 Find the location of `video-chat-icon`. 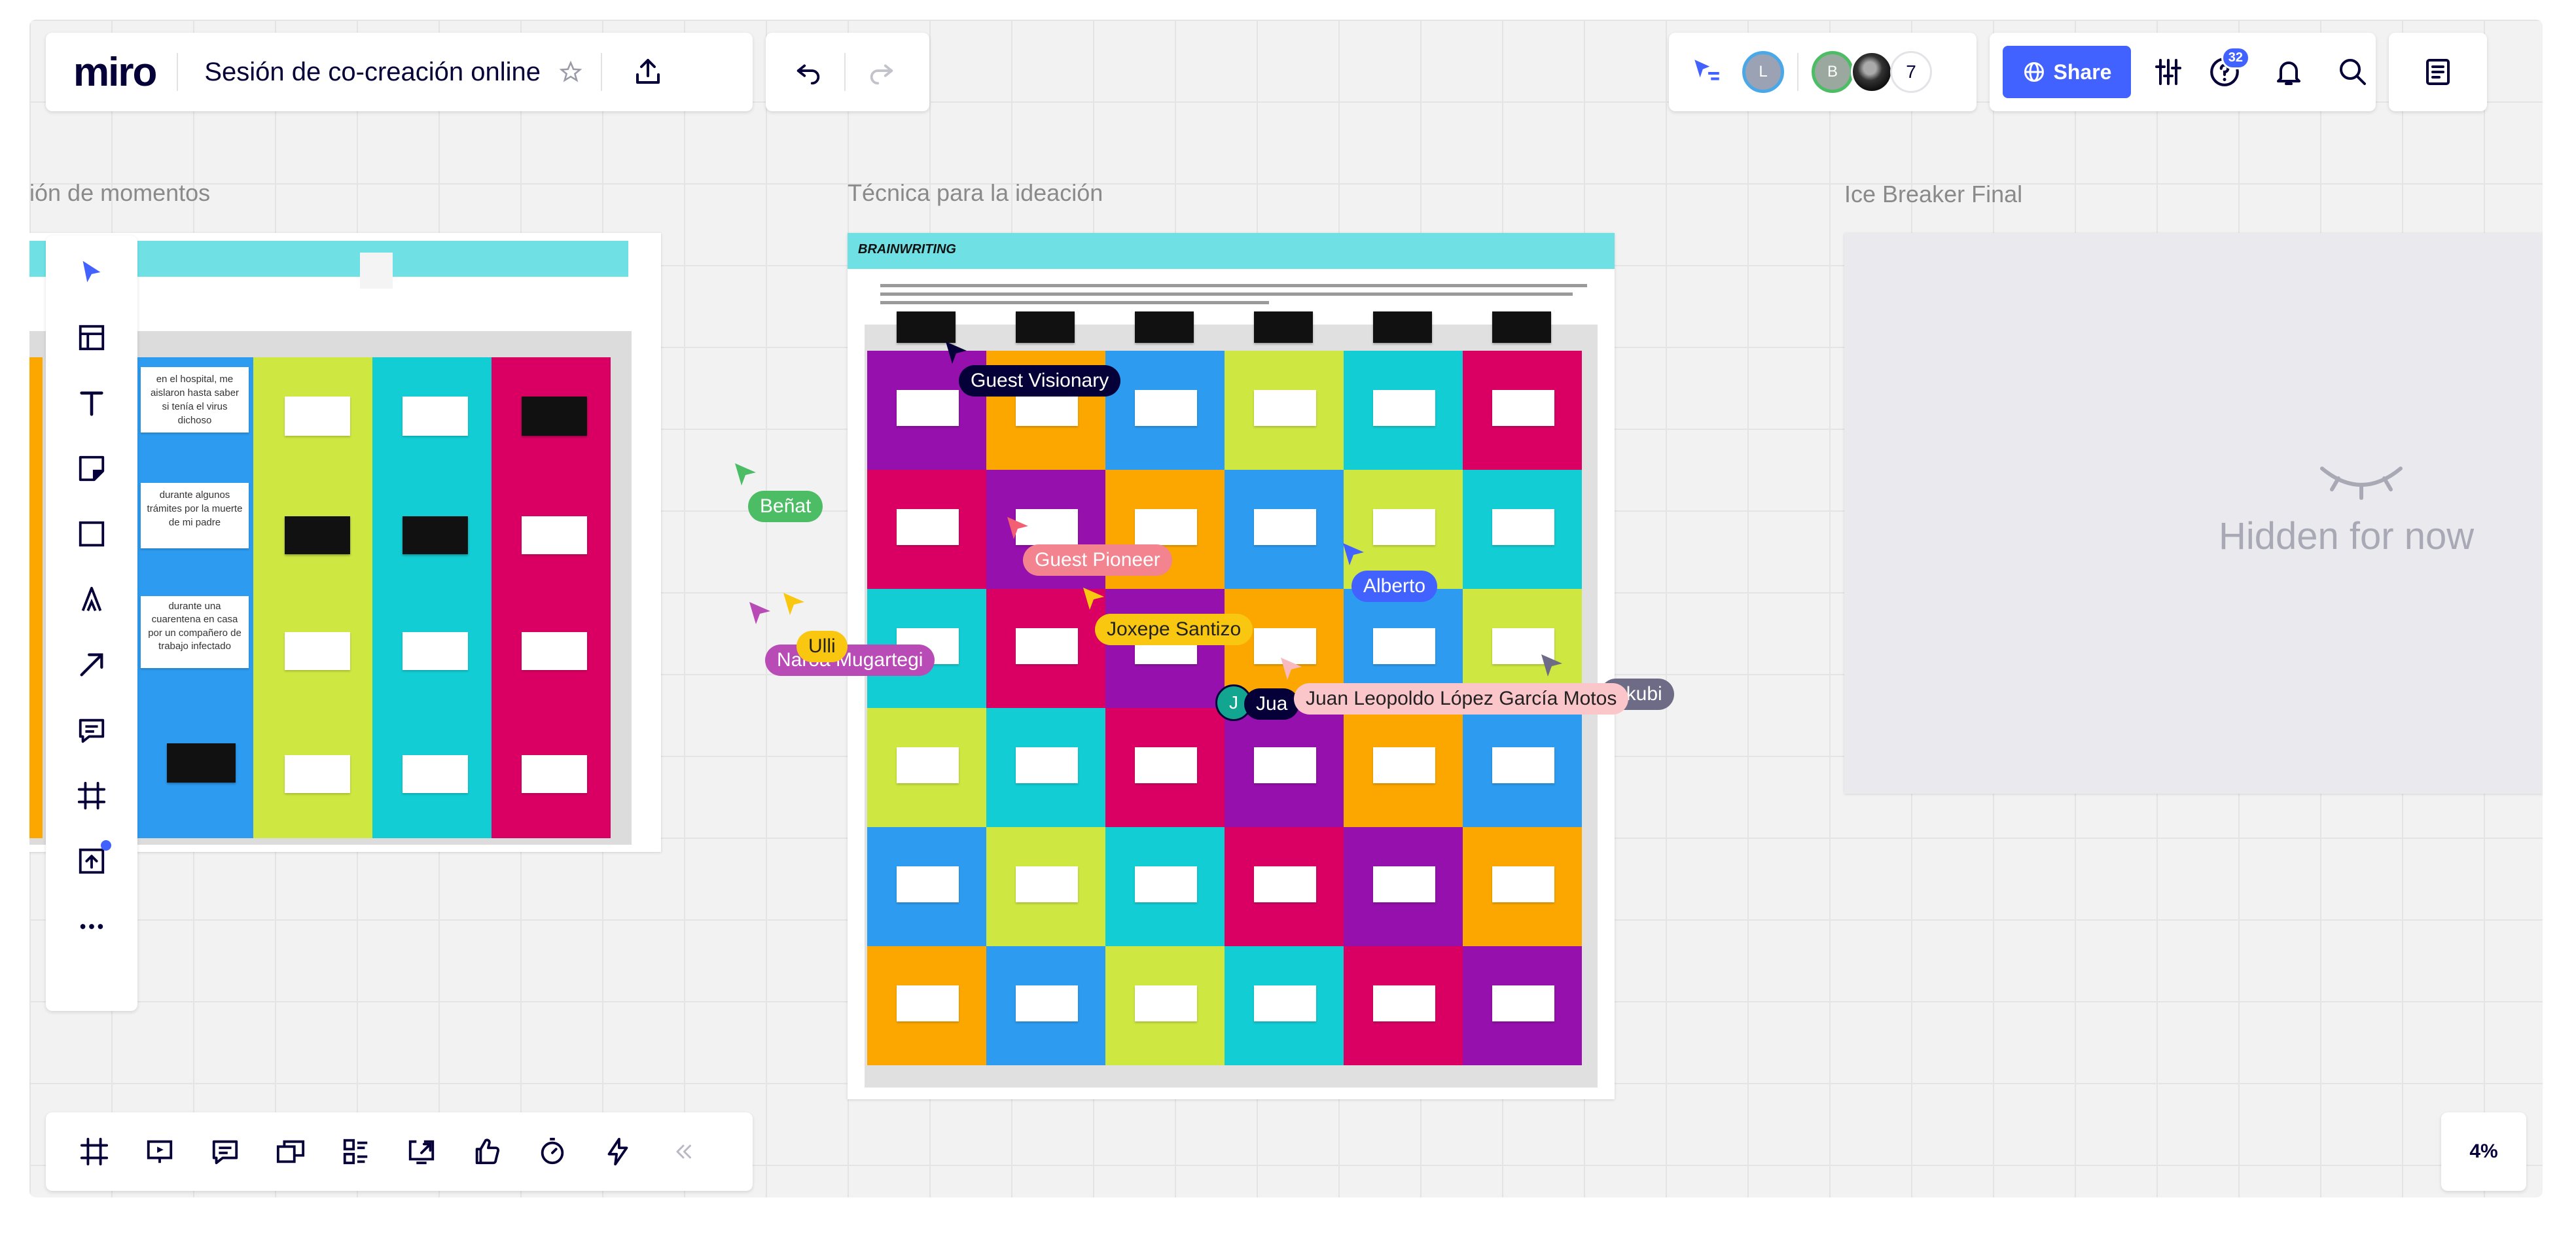

video-chat-icon is located at coordinates (290, 1151).